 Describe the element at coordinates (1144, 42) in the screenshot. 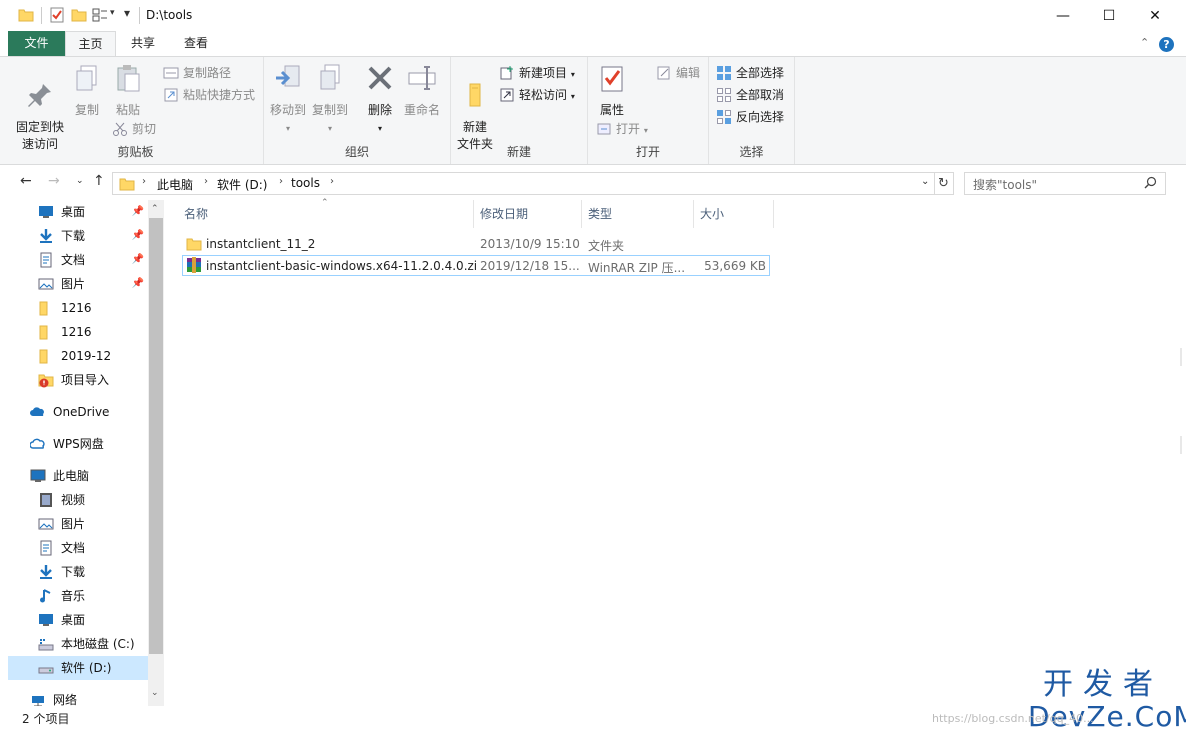

I see `collapse-ribbon-icon: ⌃` at that location.